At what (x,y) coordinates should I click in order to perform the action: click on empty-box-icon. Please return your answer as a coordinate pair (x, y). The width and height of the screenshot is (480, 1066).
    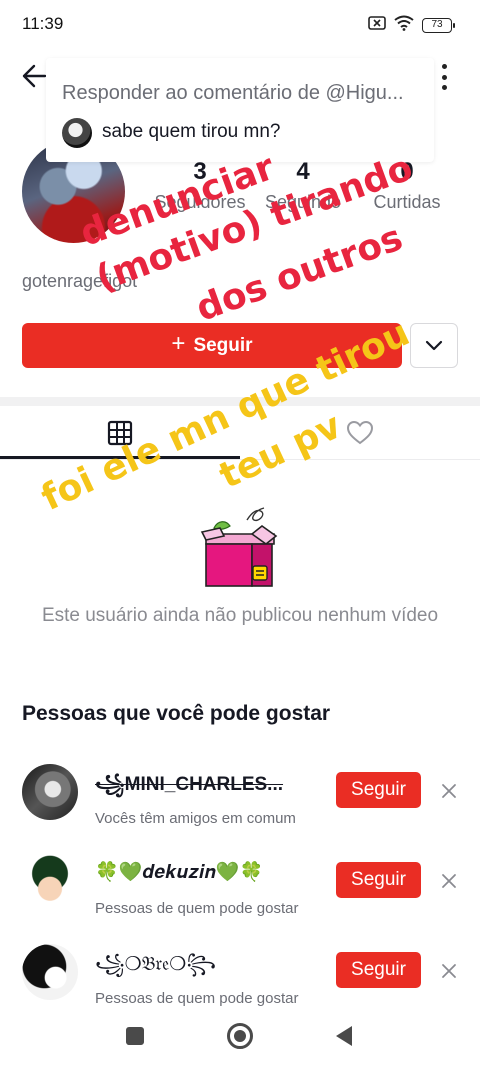
    Looking at the image, I should click on (240, 548).